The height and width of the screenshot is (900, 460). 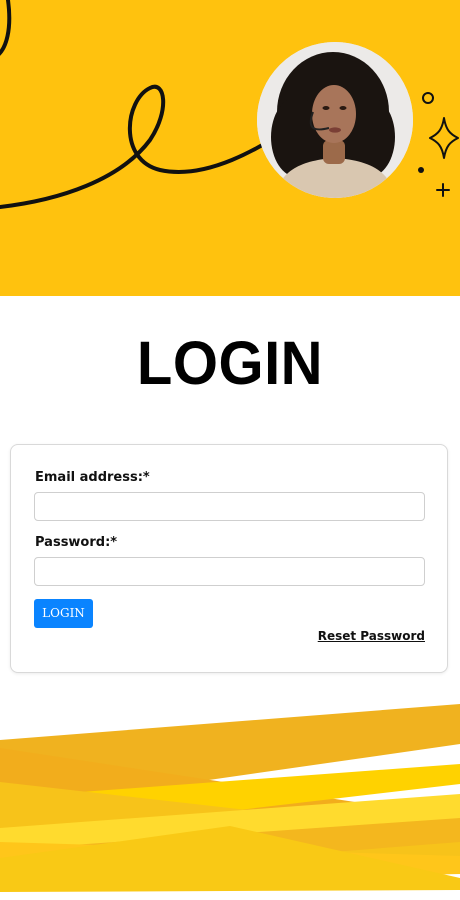 What do you see at coordinates (229, 571) in the screenshot?
I see `password-field` at bounding box center [229, 571].